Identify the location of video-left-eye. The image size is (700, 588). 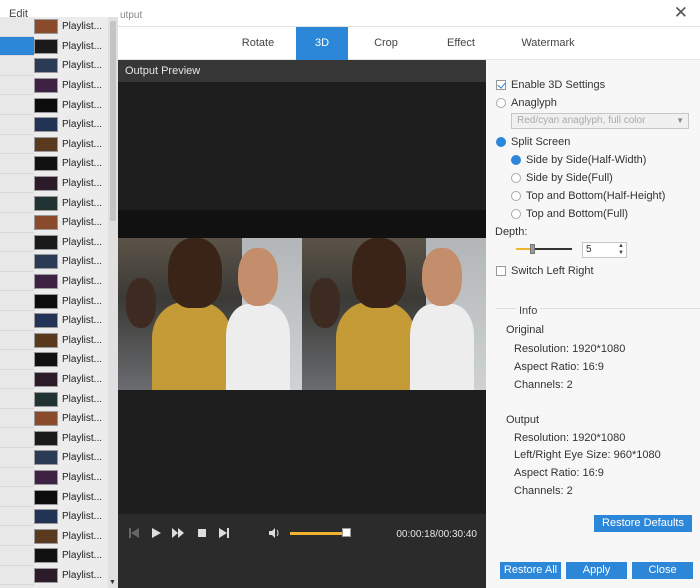
(210, 314).